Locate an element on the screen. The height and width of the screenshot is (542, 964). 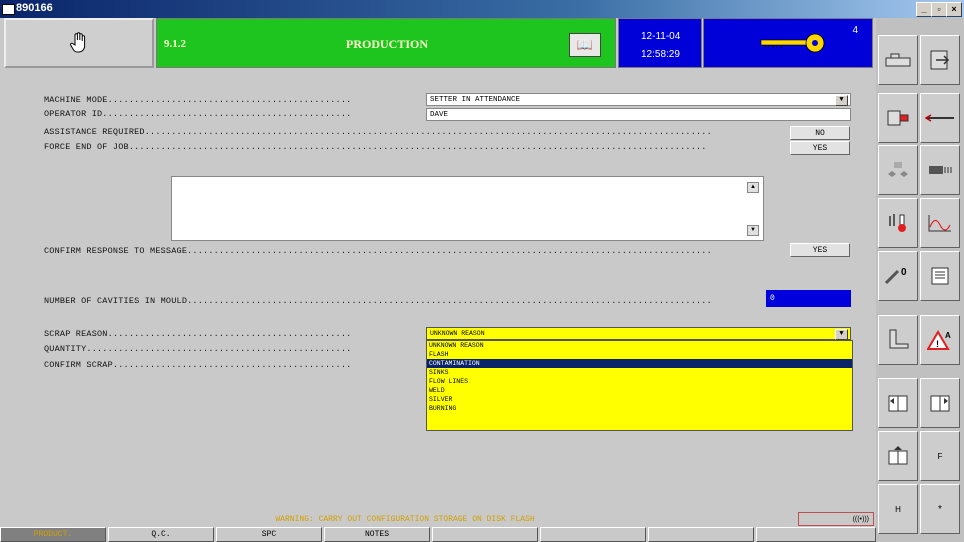
thermometer-icon is located at coordinates (897, 223).